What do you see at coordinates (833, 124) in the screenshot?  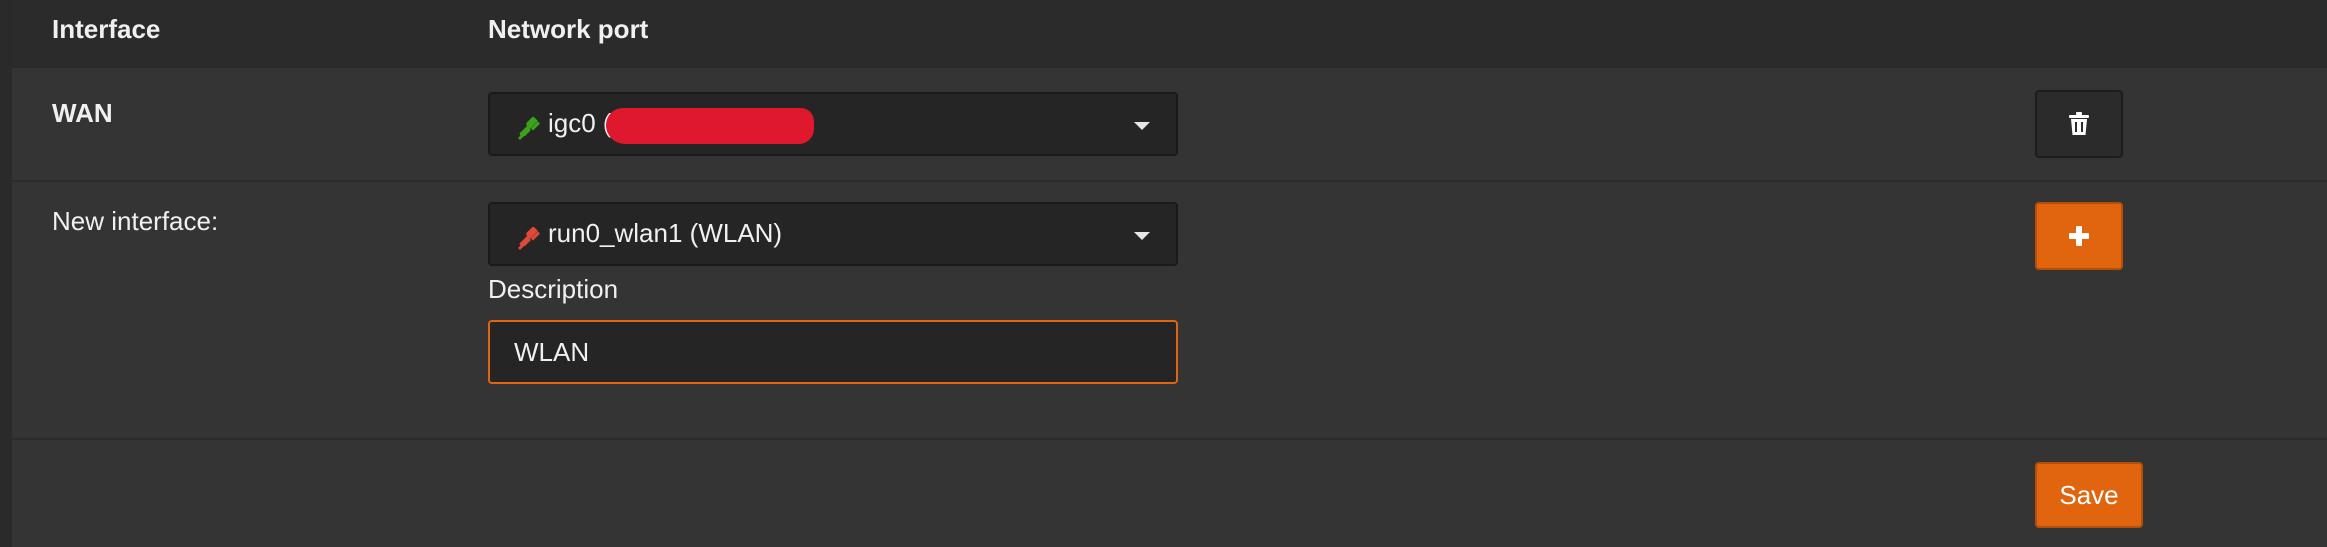 I see `wan-port-select: igc0 (` at bounding box center [833, 124].